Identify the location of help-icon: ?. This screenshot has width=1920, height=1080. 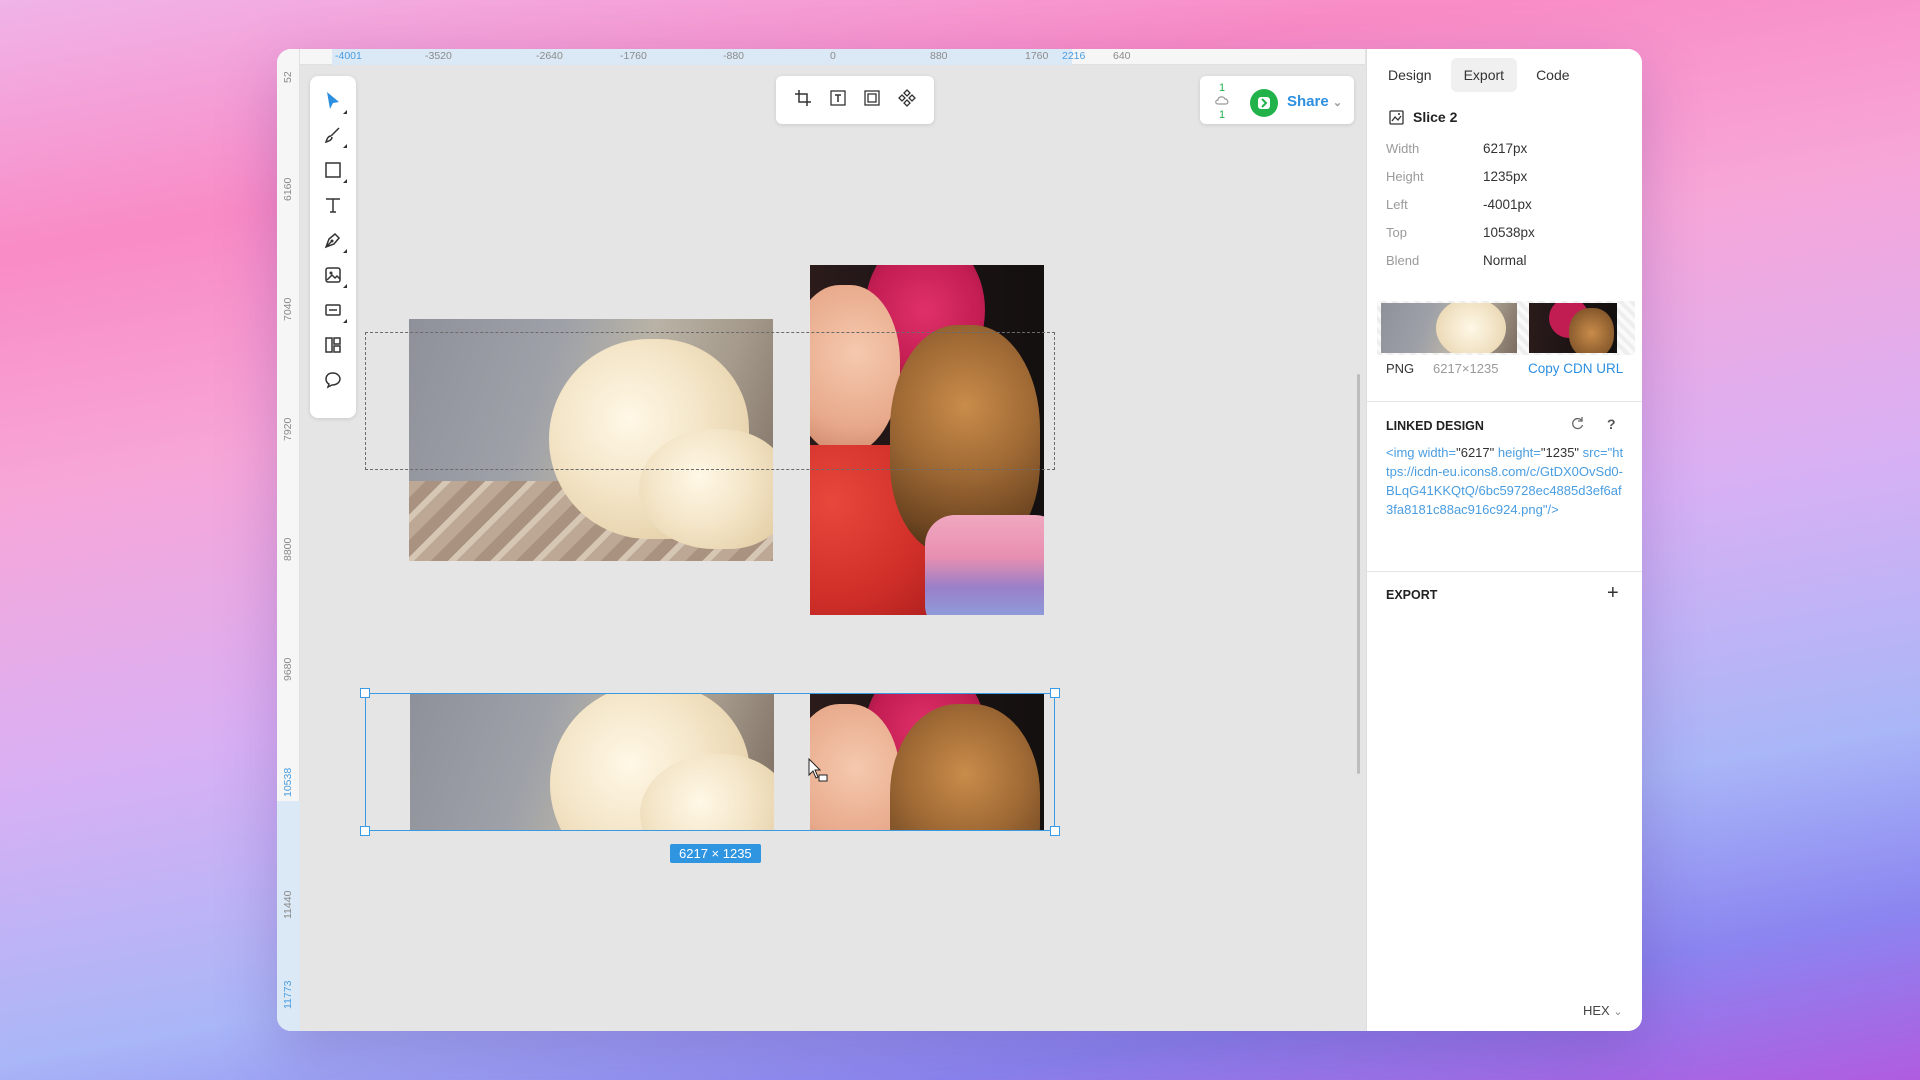
(1611, 424).